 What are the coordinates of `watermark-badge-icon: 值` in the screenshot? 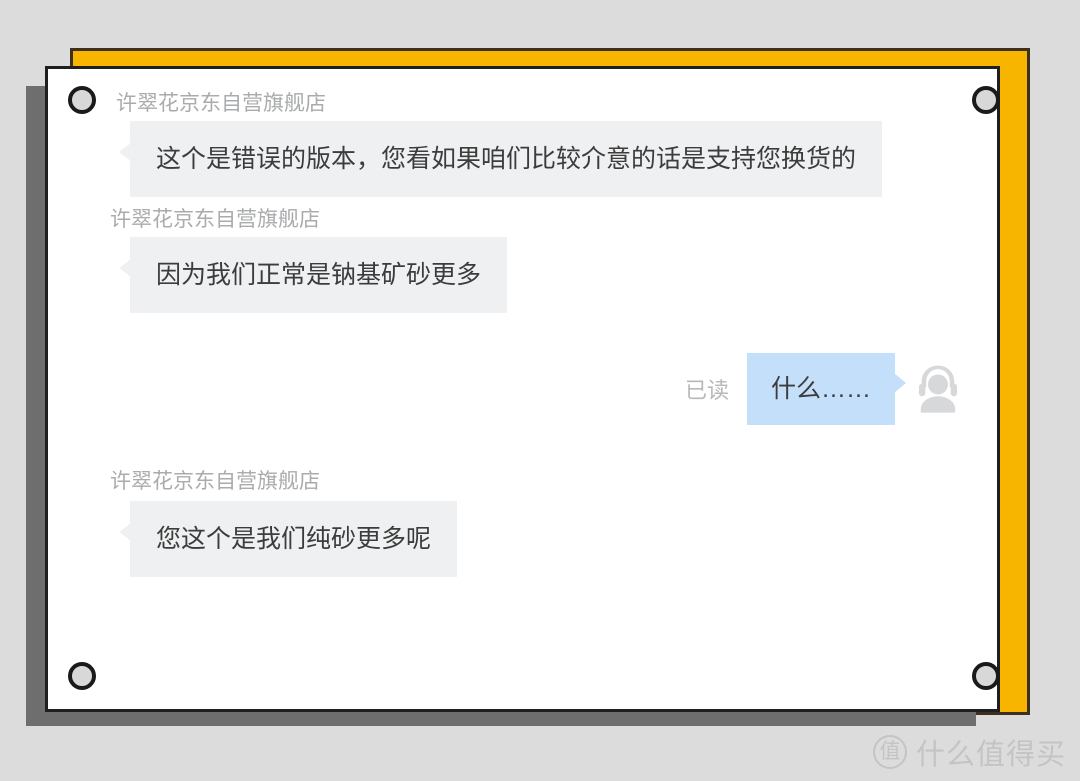 It's located at (889, 752).